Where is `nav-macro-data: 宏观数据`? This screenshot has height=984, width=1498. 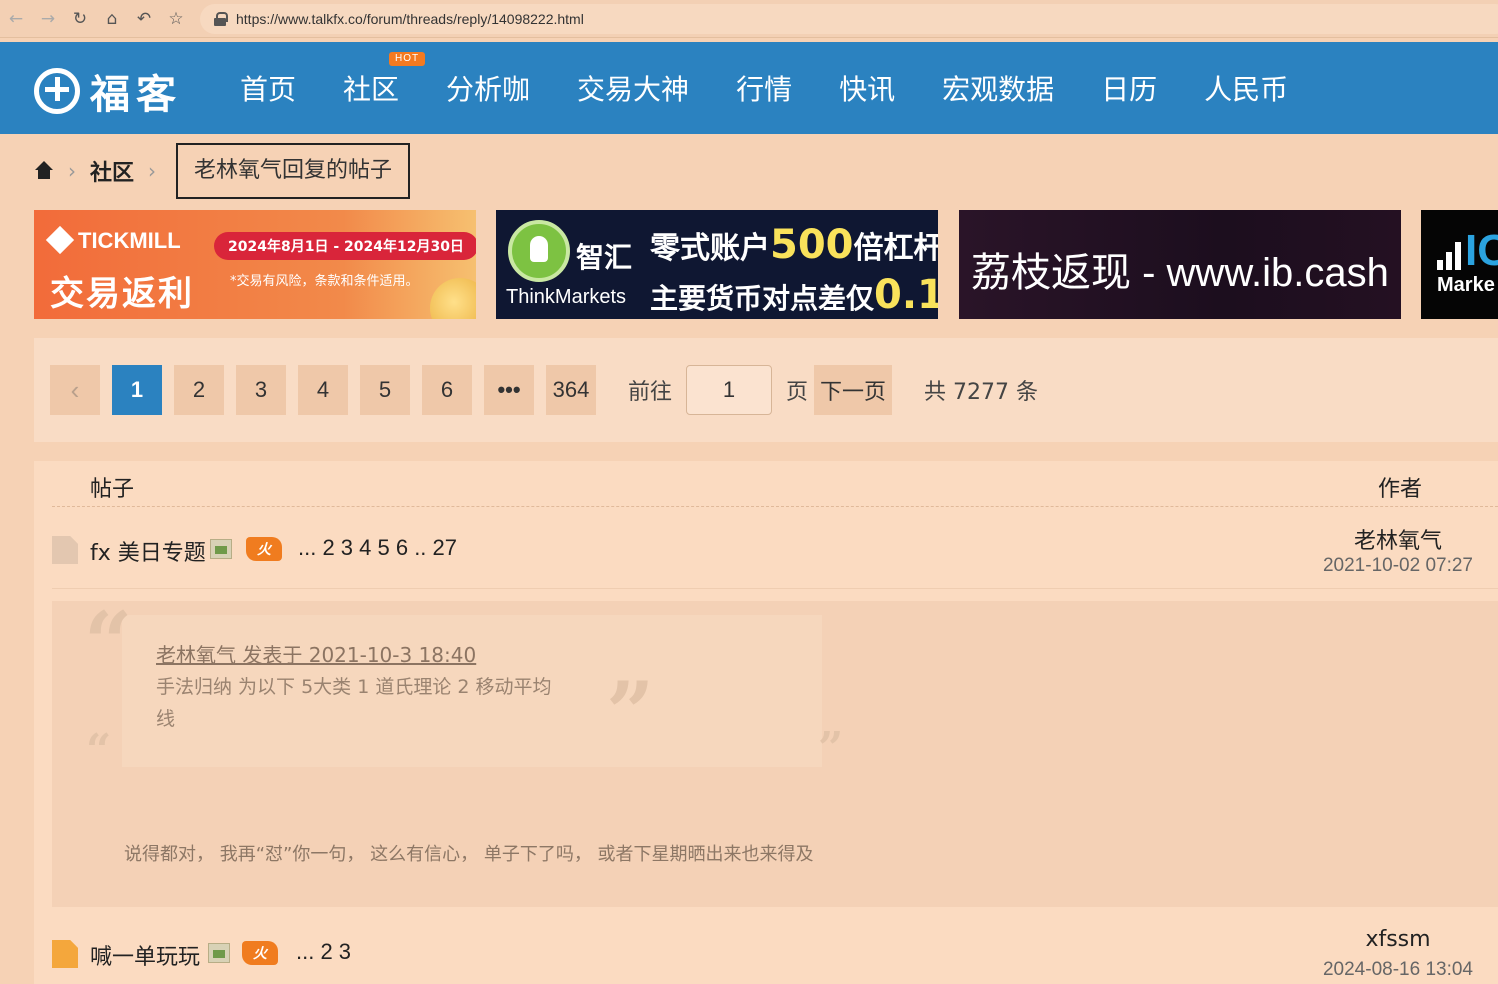
nav-macro-data: 宏观数据 is located at coordinates (998, 88).